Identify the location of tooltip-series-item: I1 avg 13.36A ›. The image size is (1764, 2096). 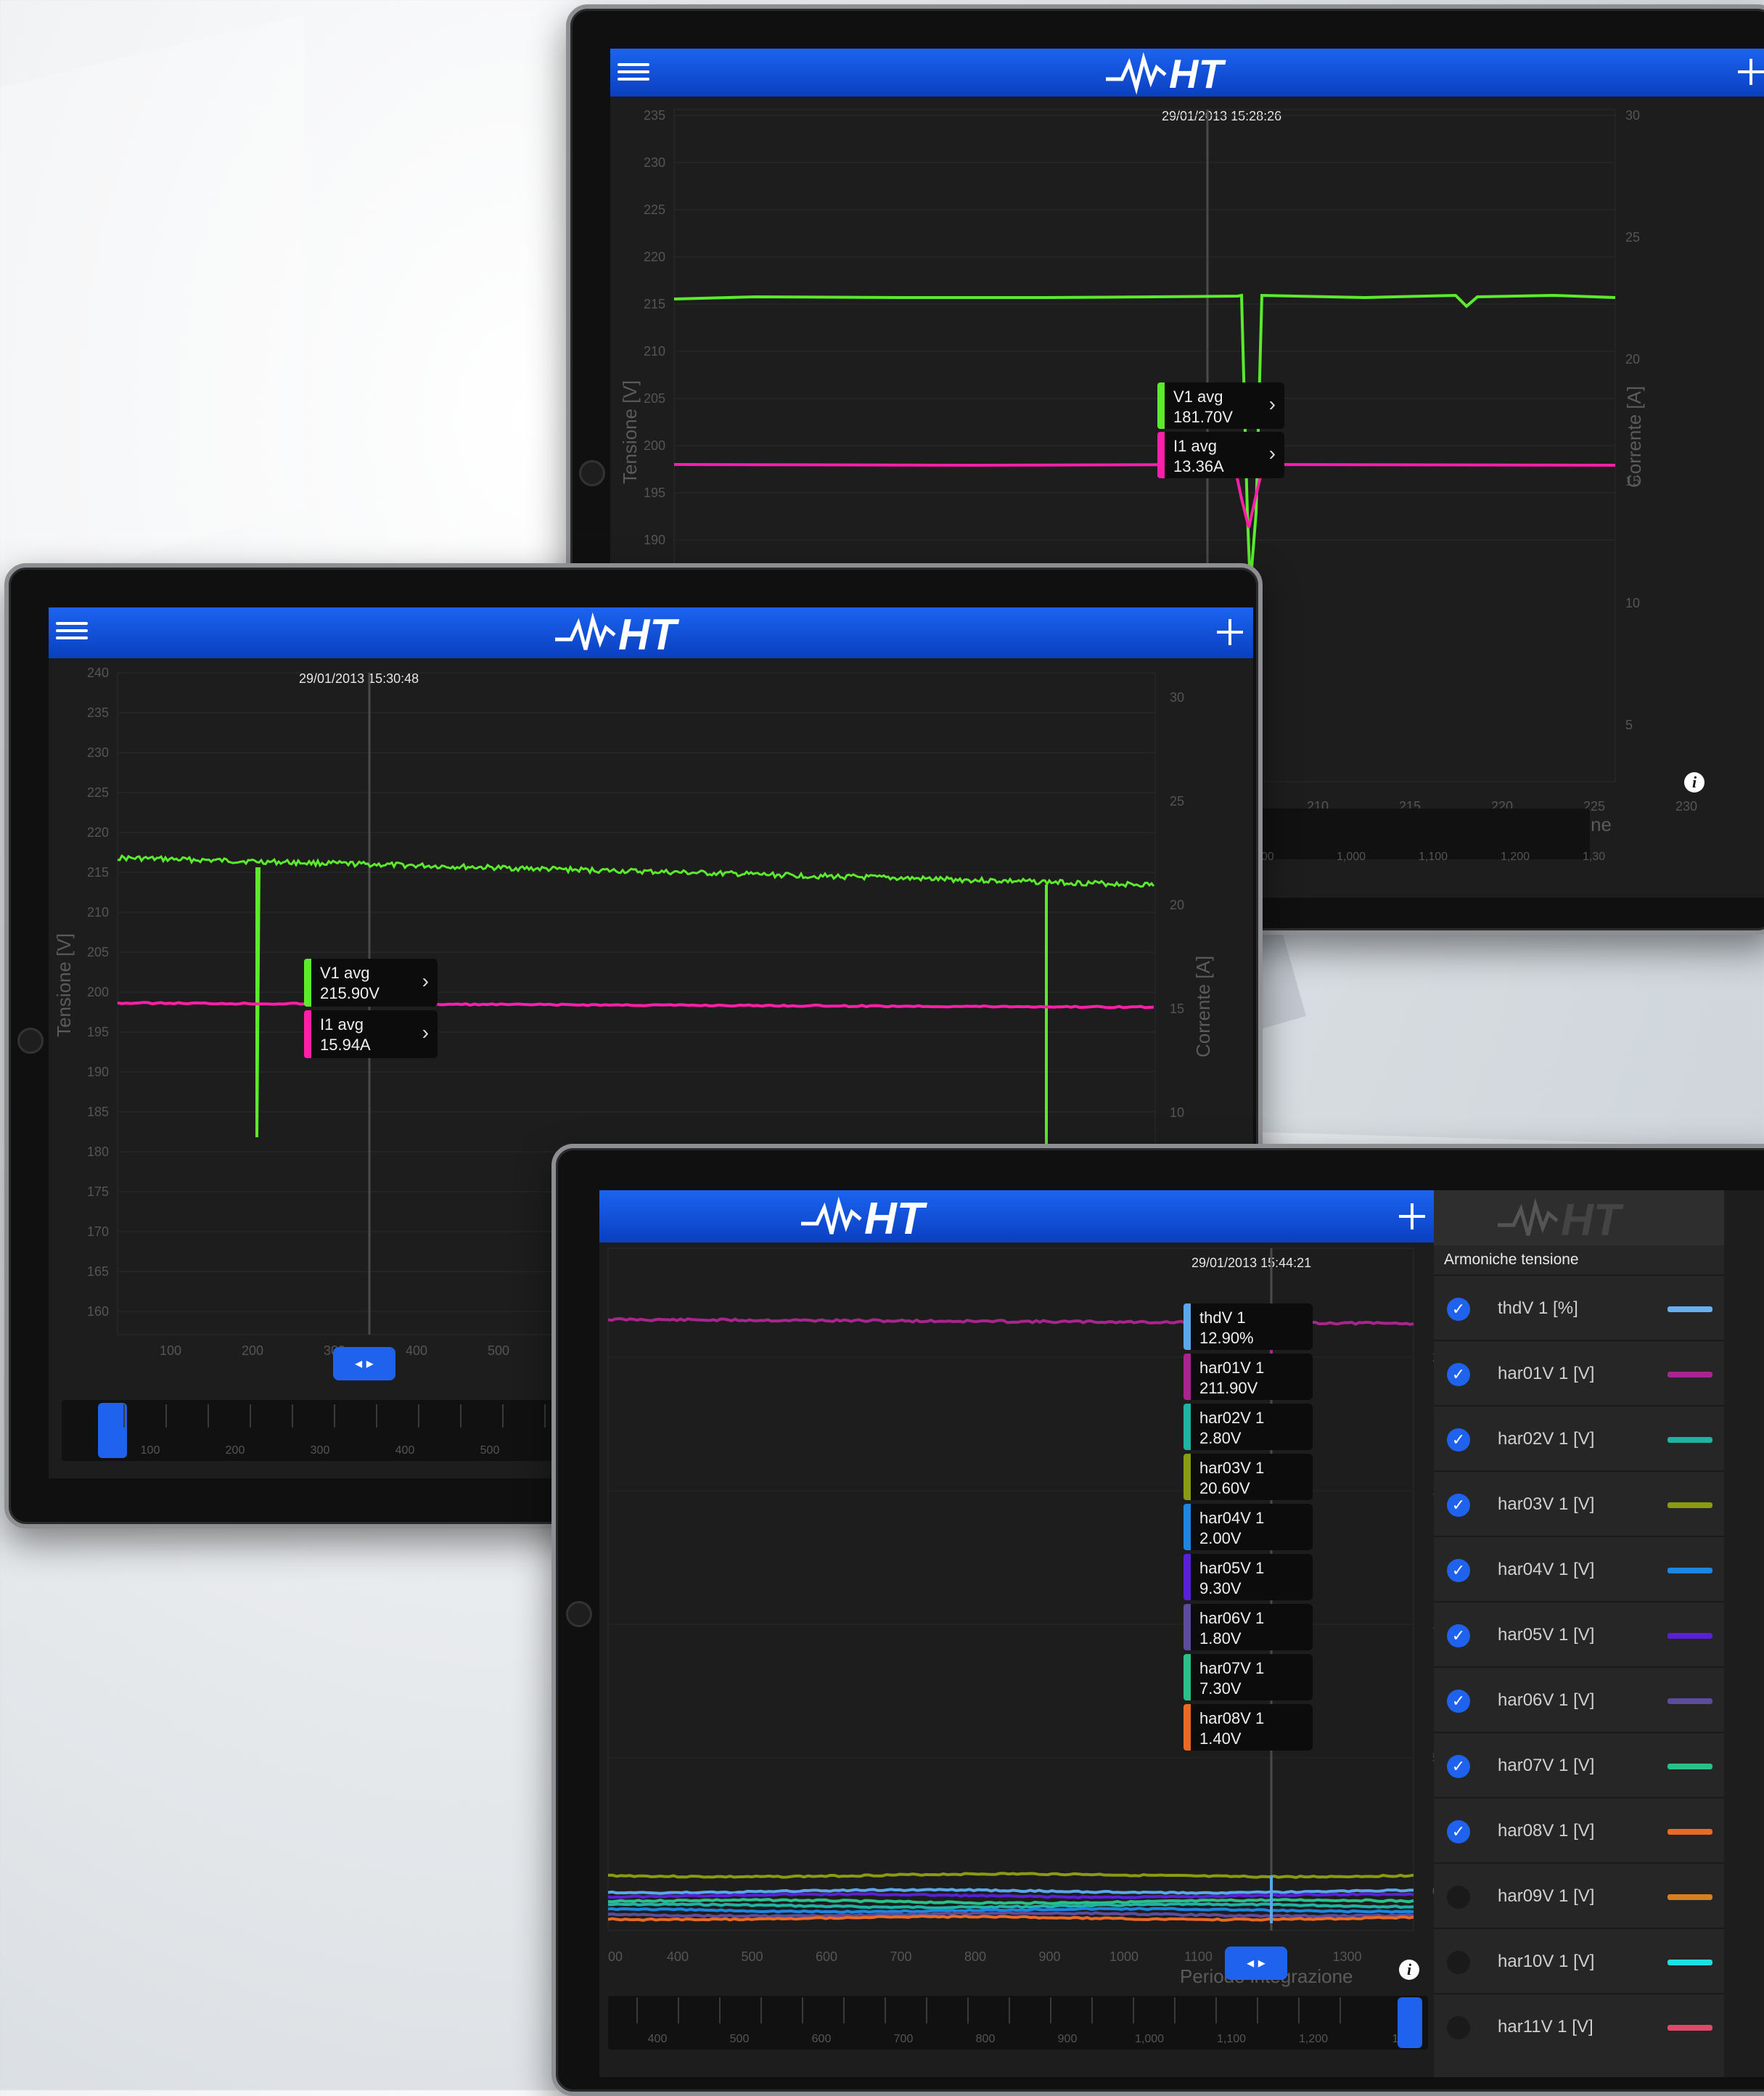
(1220, 455).